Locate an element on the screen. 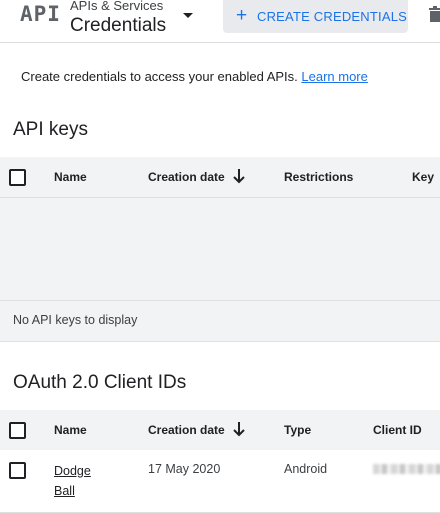 The image size is (440, 513). column-client-id: Client ID is located at coordinates (397, 430).